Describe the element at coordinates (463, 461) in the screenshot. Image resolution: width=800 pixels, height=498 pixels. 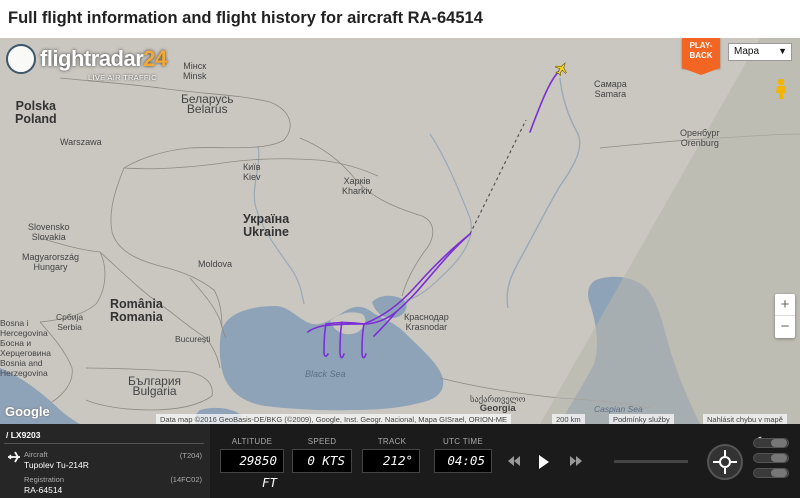
I see `time-value: 04:05` at that location.